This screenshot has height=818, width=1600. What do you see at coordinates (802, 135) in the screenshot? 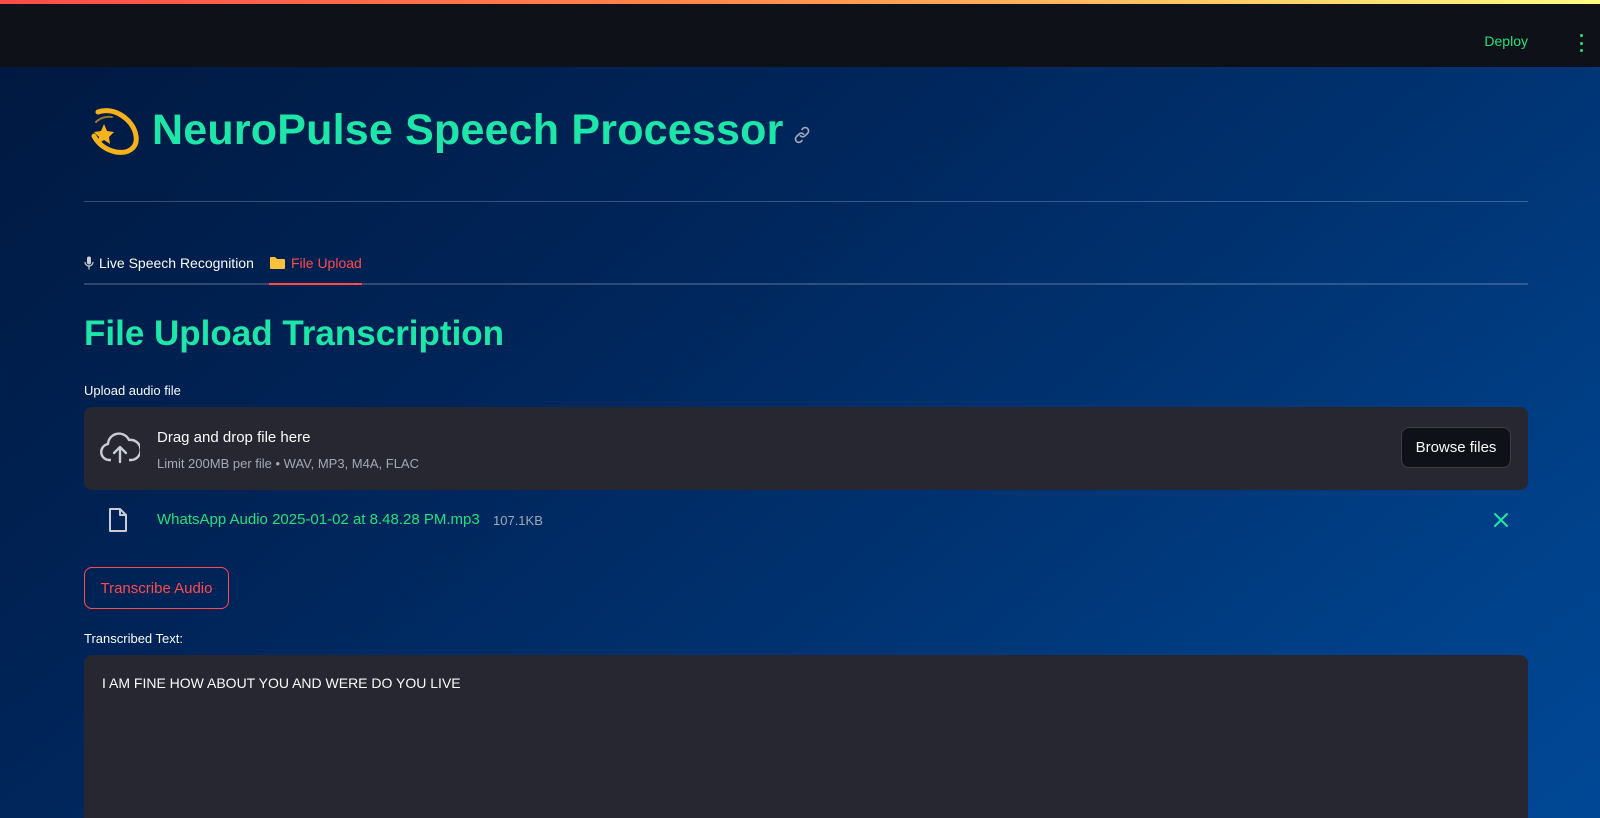
I see `link-icon` at bounding box center [802, 135].